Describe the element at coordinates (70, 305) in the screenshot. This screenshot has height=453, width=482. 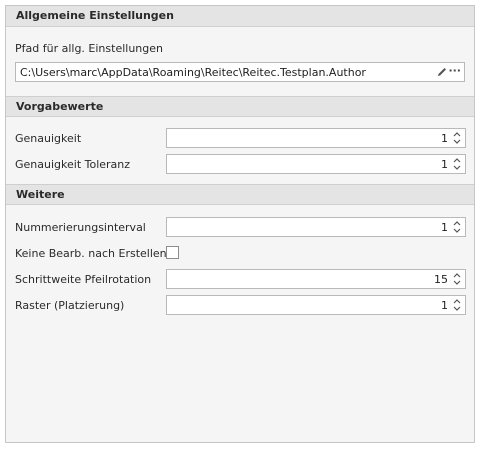
I see `raster-label: Raster (Platzierung)` at that location.